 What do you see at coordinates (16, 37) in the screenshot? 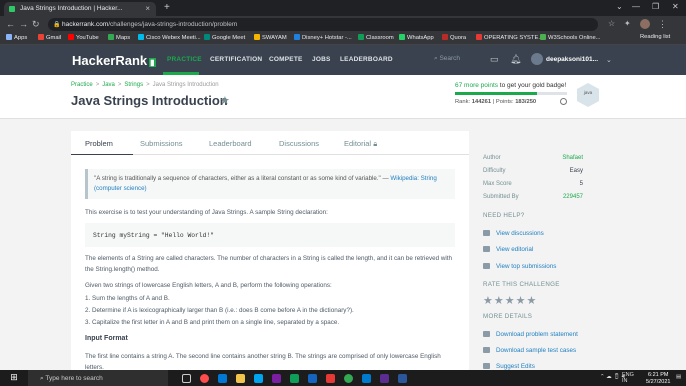
I see `bookmark-apps: Apps` at bounding box center [16, 37].